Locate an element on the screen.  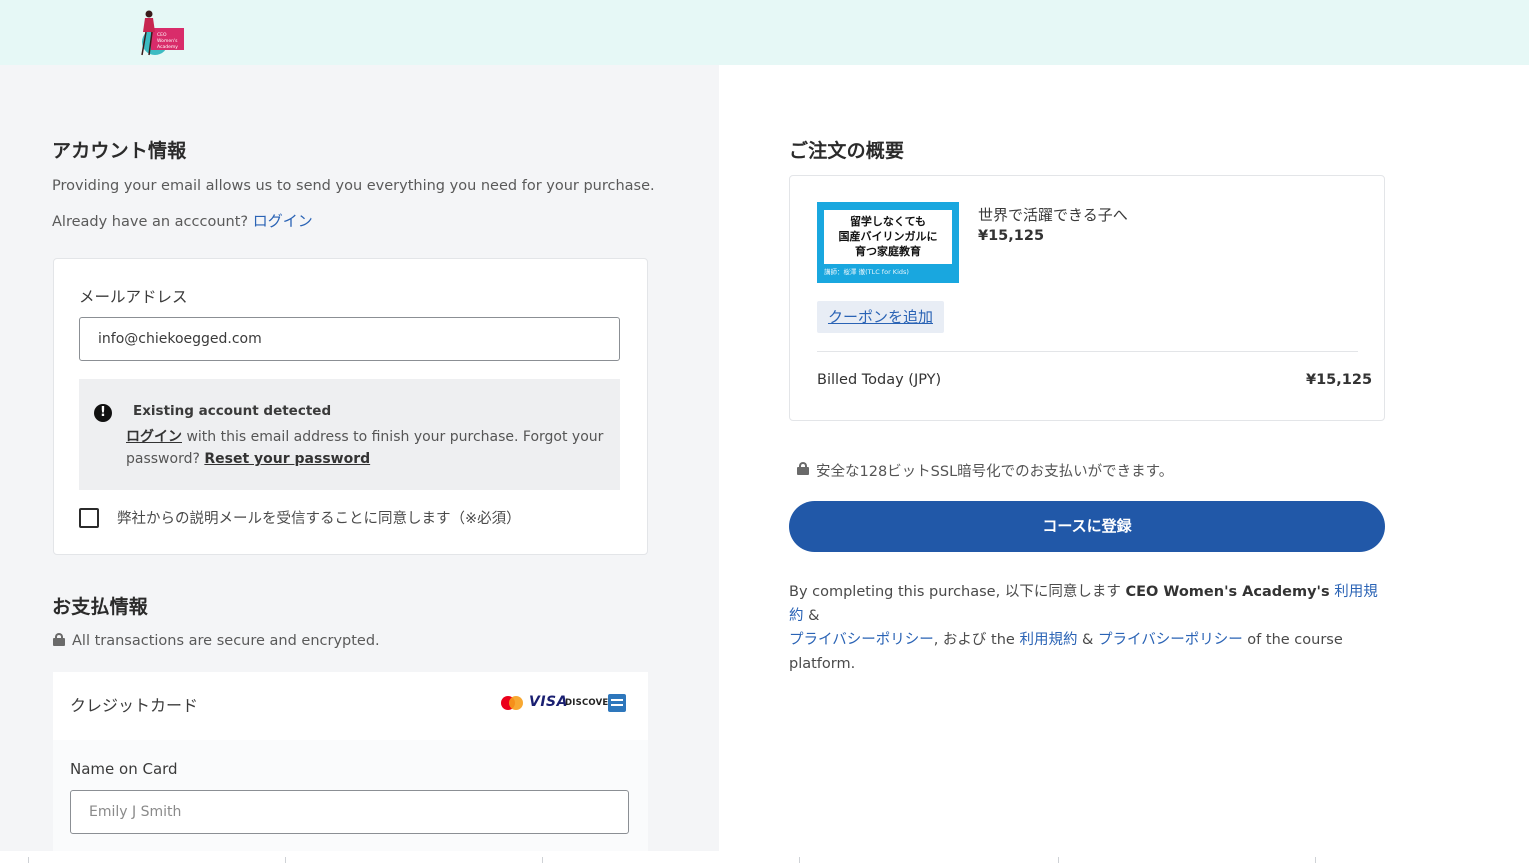
thumbnail-text: 留学しなくても 国産バイリンガルに 育つ家庭教育 is located at coordinates (888, 237).